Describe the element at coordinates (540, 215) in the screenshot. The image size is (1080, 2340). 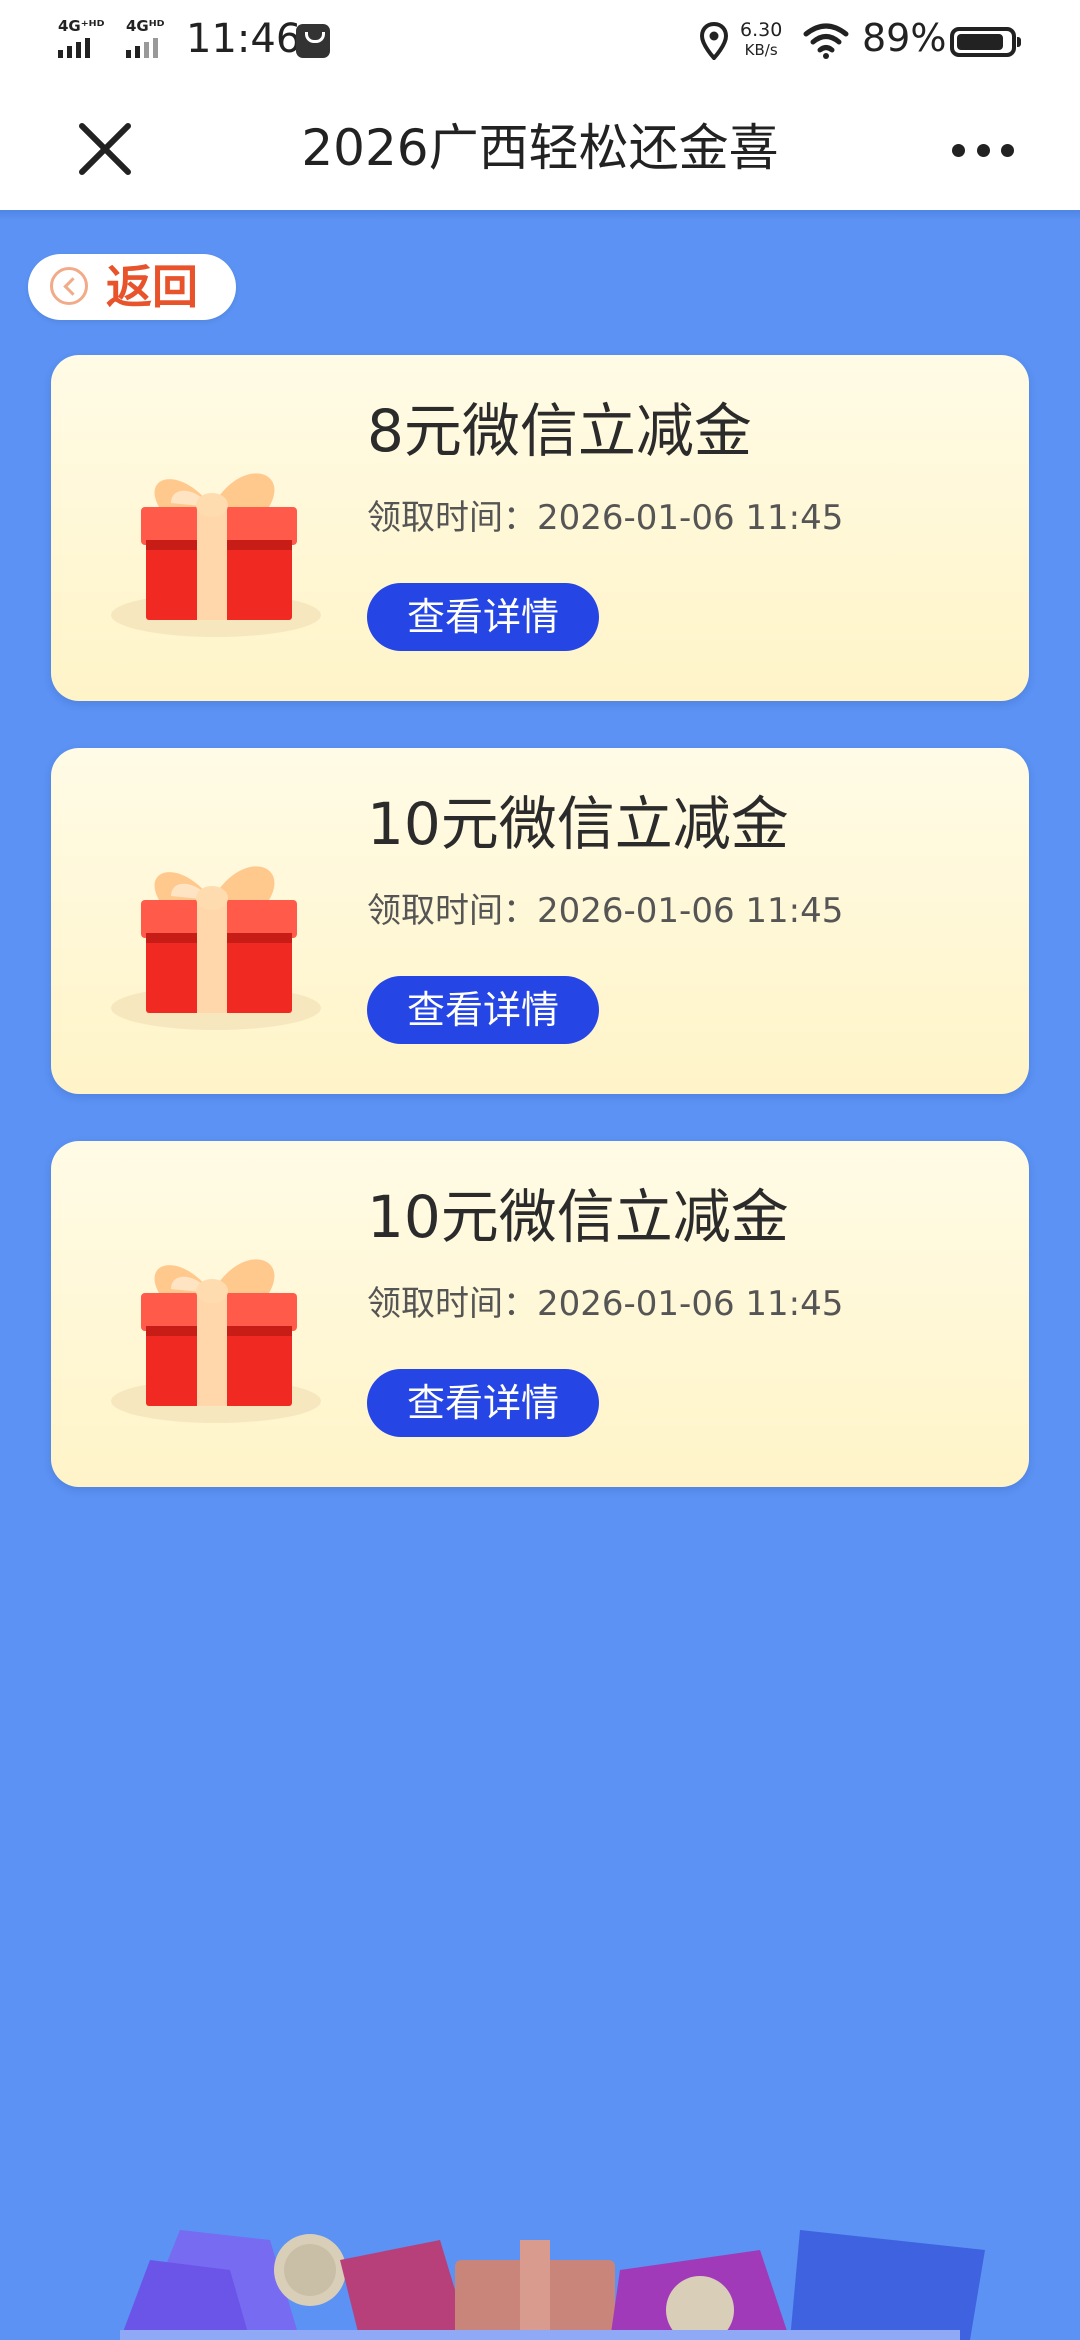
I see `nav-shadow` at that location.